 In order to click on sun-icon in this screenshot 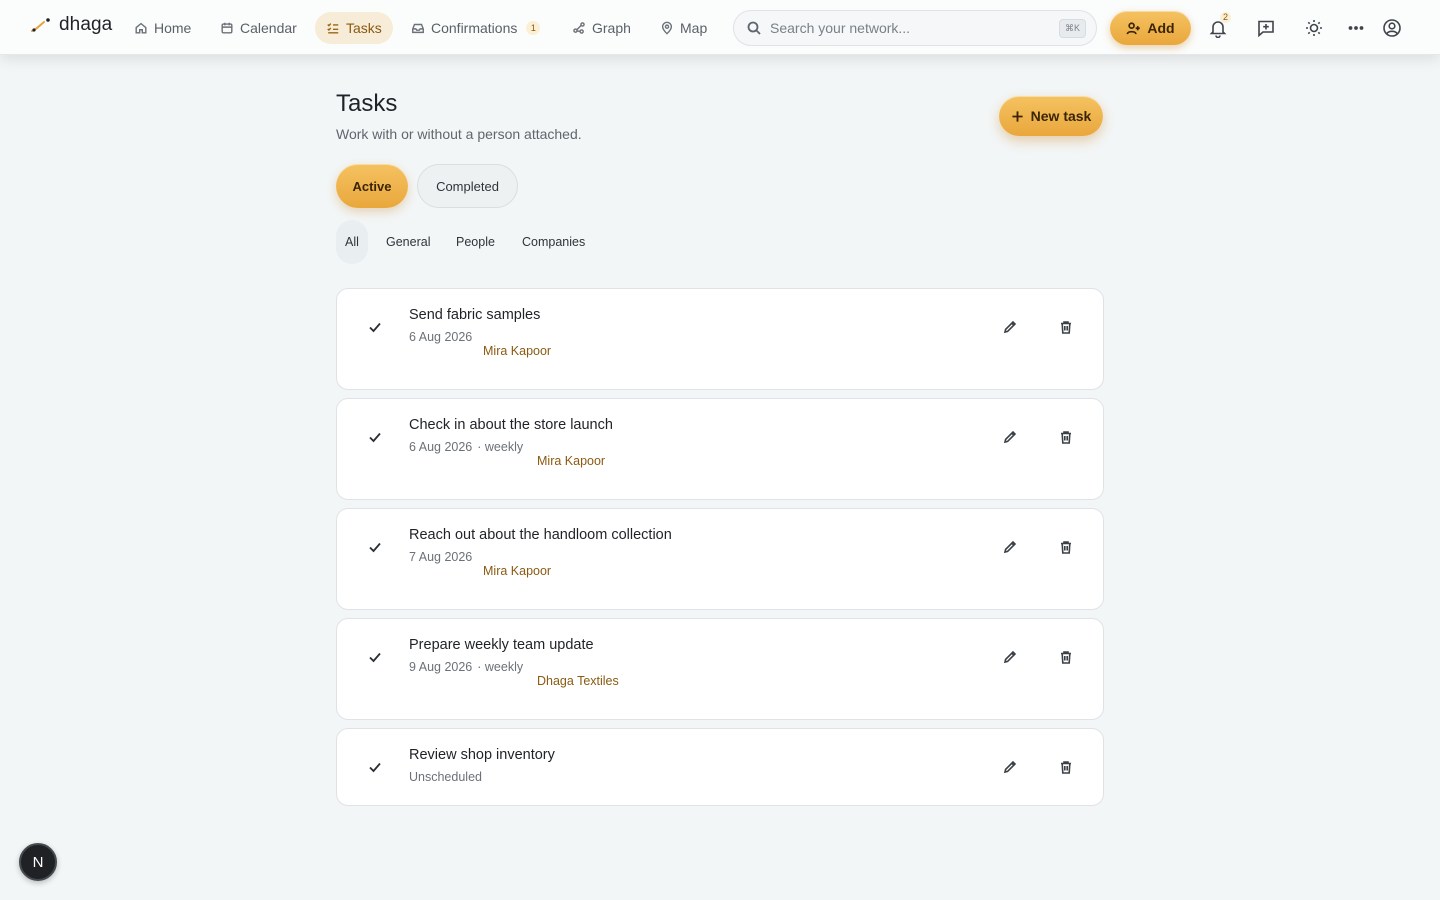, I will do `click(1314, 28)`.